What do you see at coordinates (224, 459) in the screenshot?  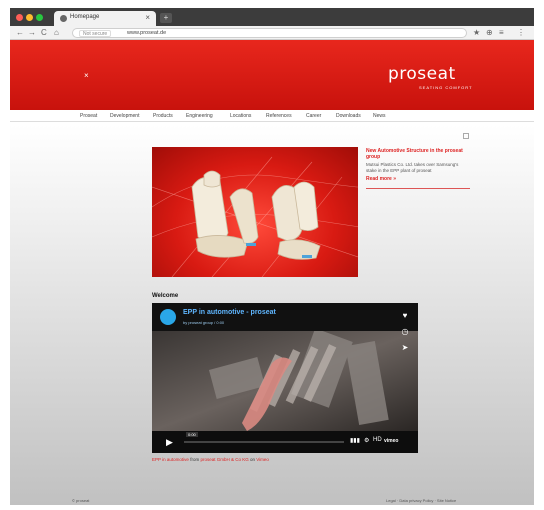 I see `caption-author-link: proseat GmbH & Co KG` at bounding box center [224, 459].